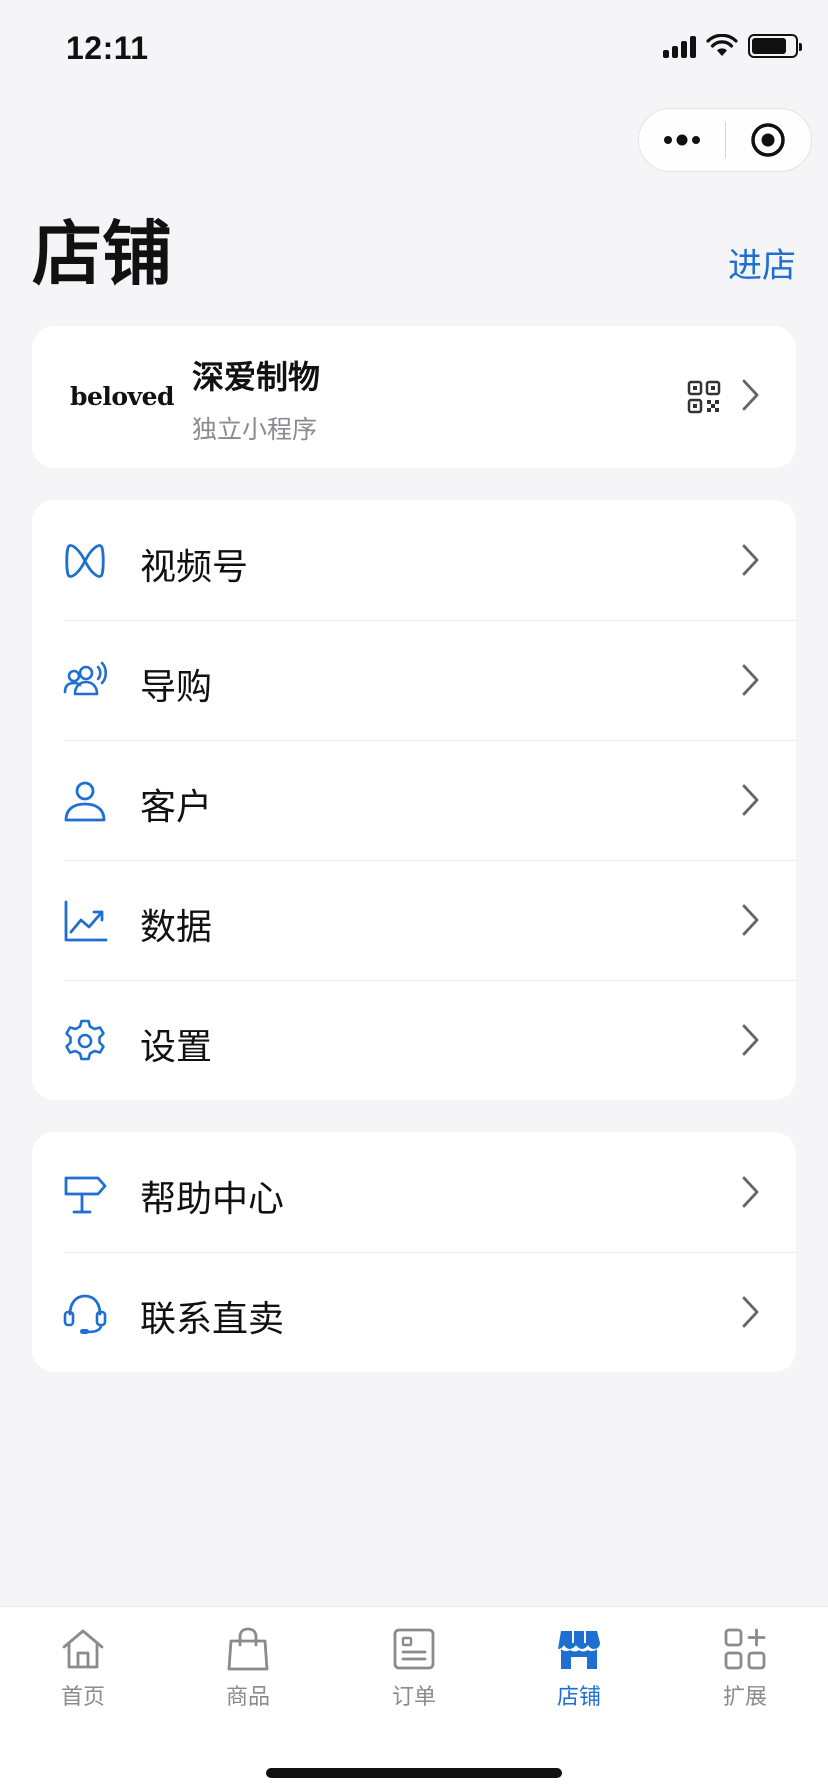  What do you see at coordinates (679, 46) in the screenshot?
I see `signal-icon` at bounding box center [679, 46].